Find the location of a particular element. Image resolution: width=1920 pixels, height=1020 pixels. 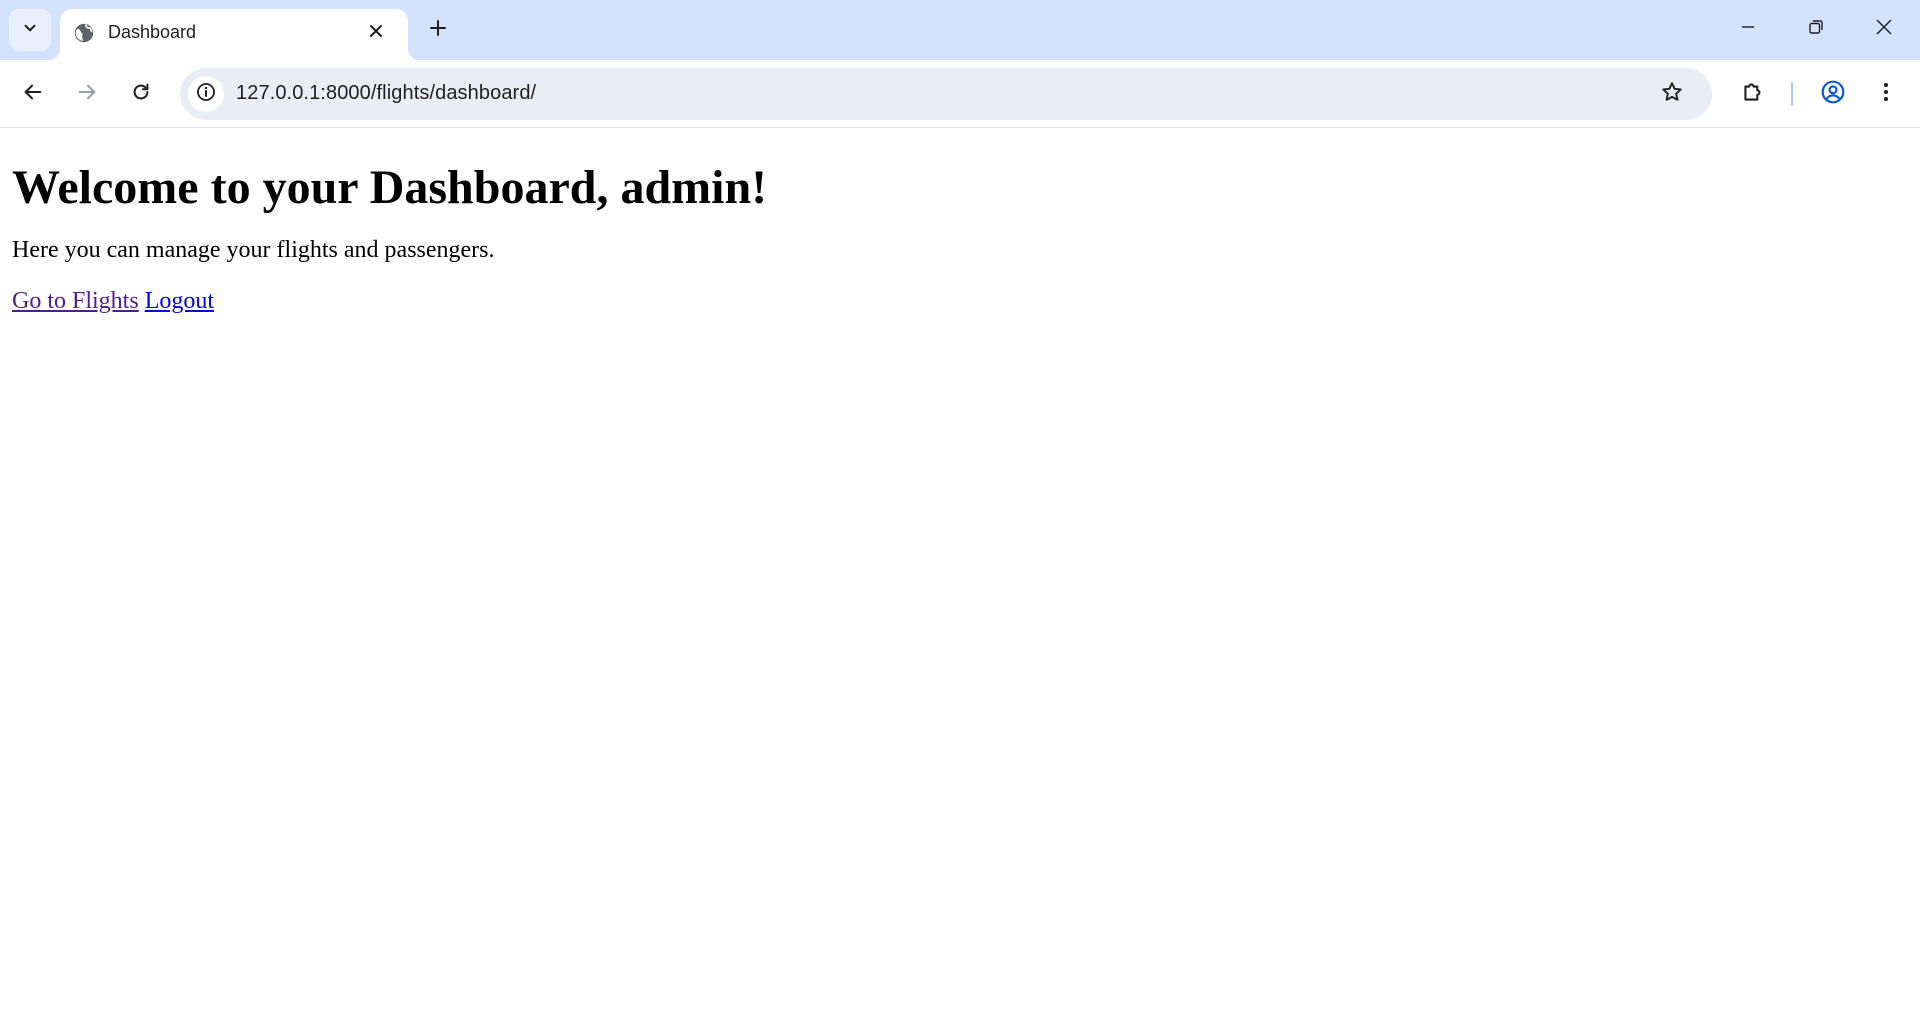

go-to-flights-link: Go to Flights is located at coordinates (75, 301).